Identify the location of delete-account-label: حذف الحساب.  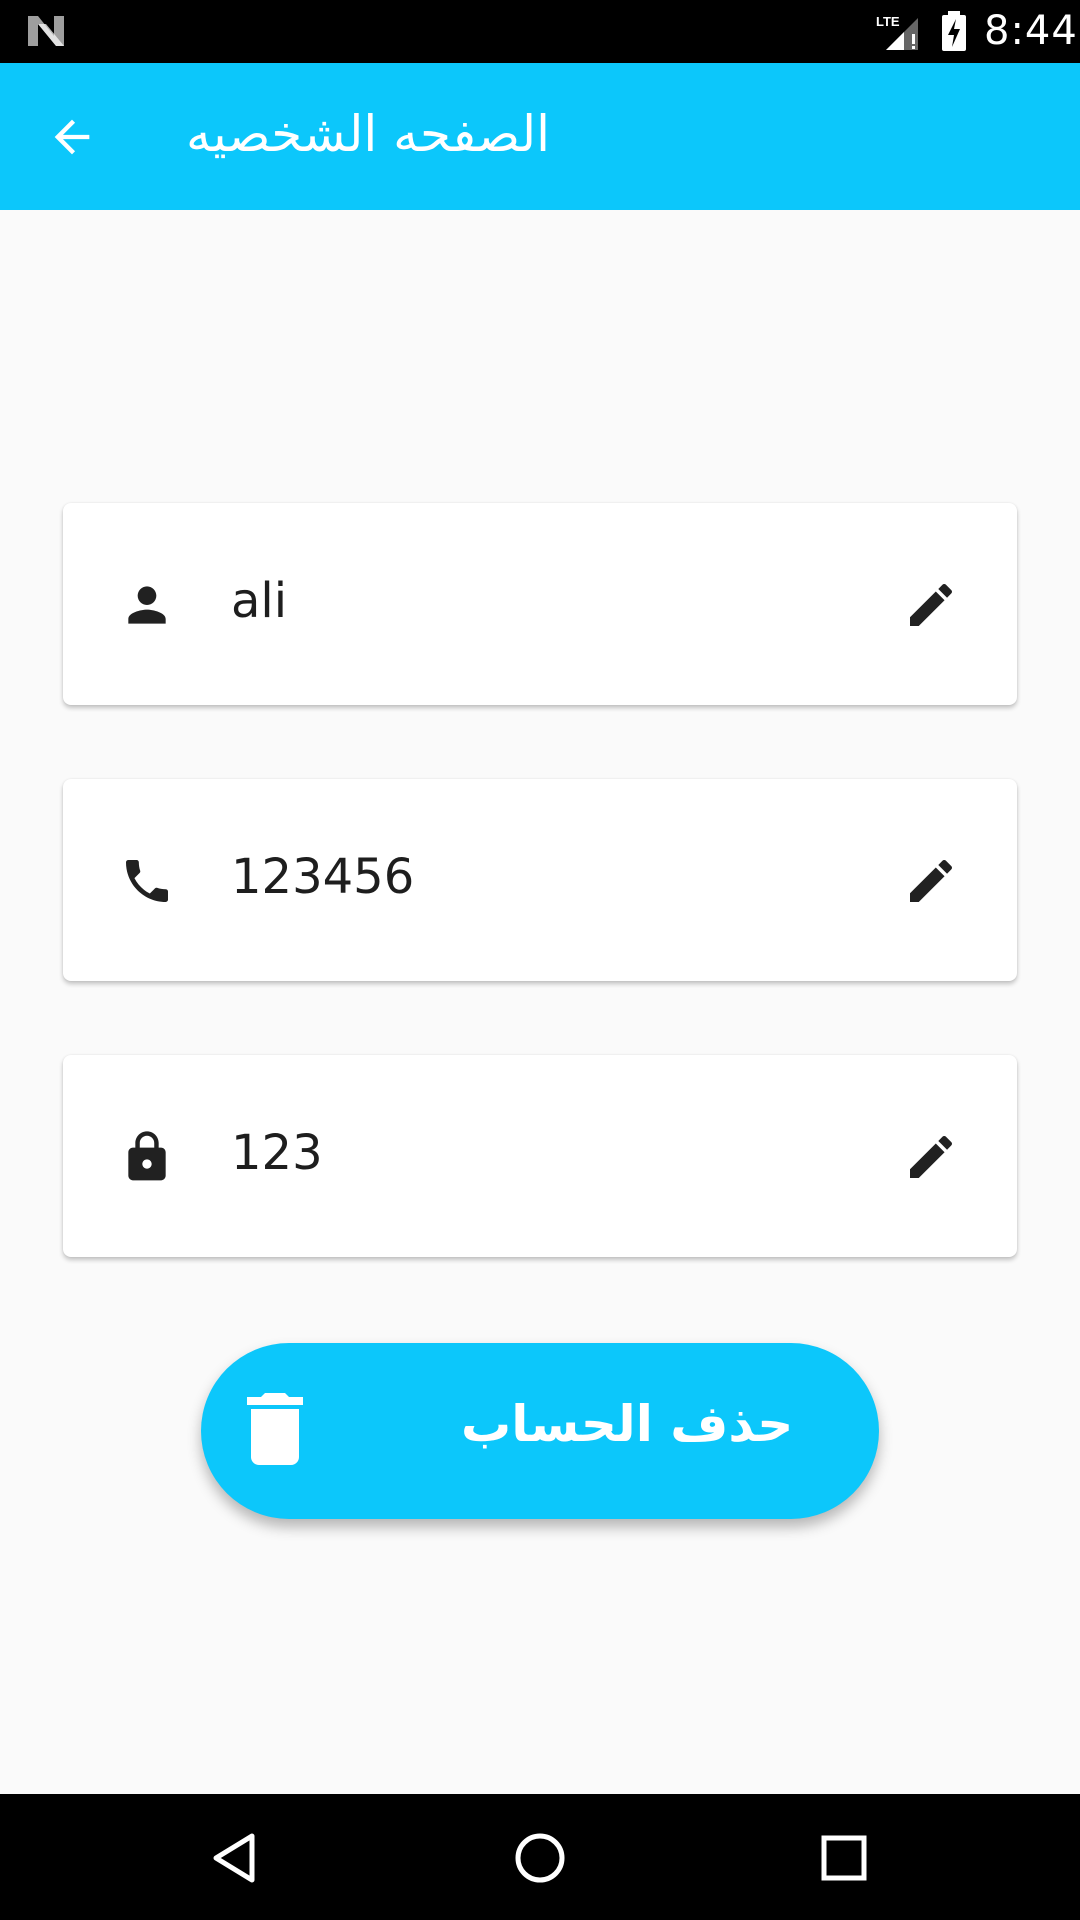
(627, 1424).